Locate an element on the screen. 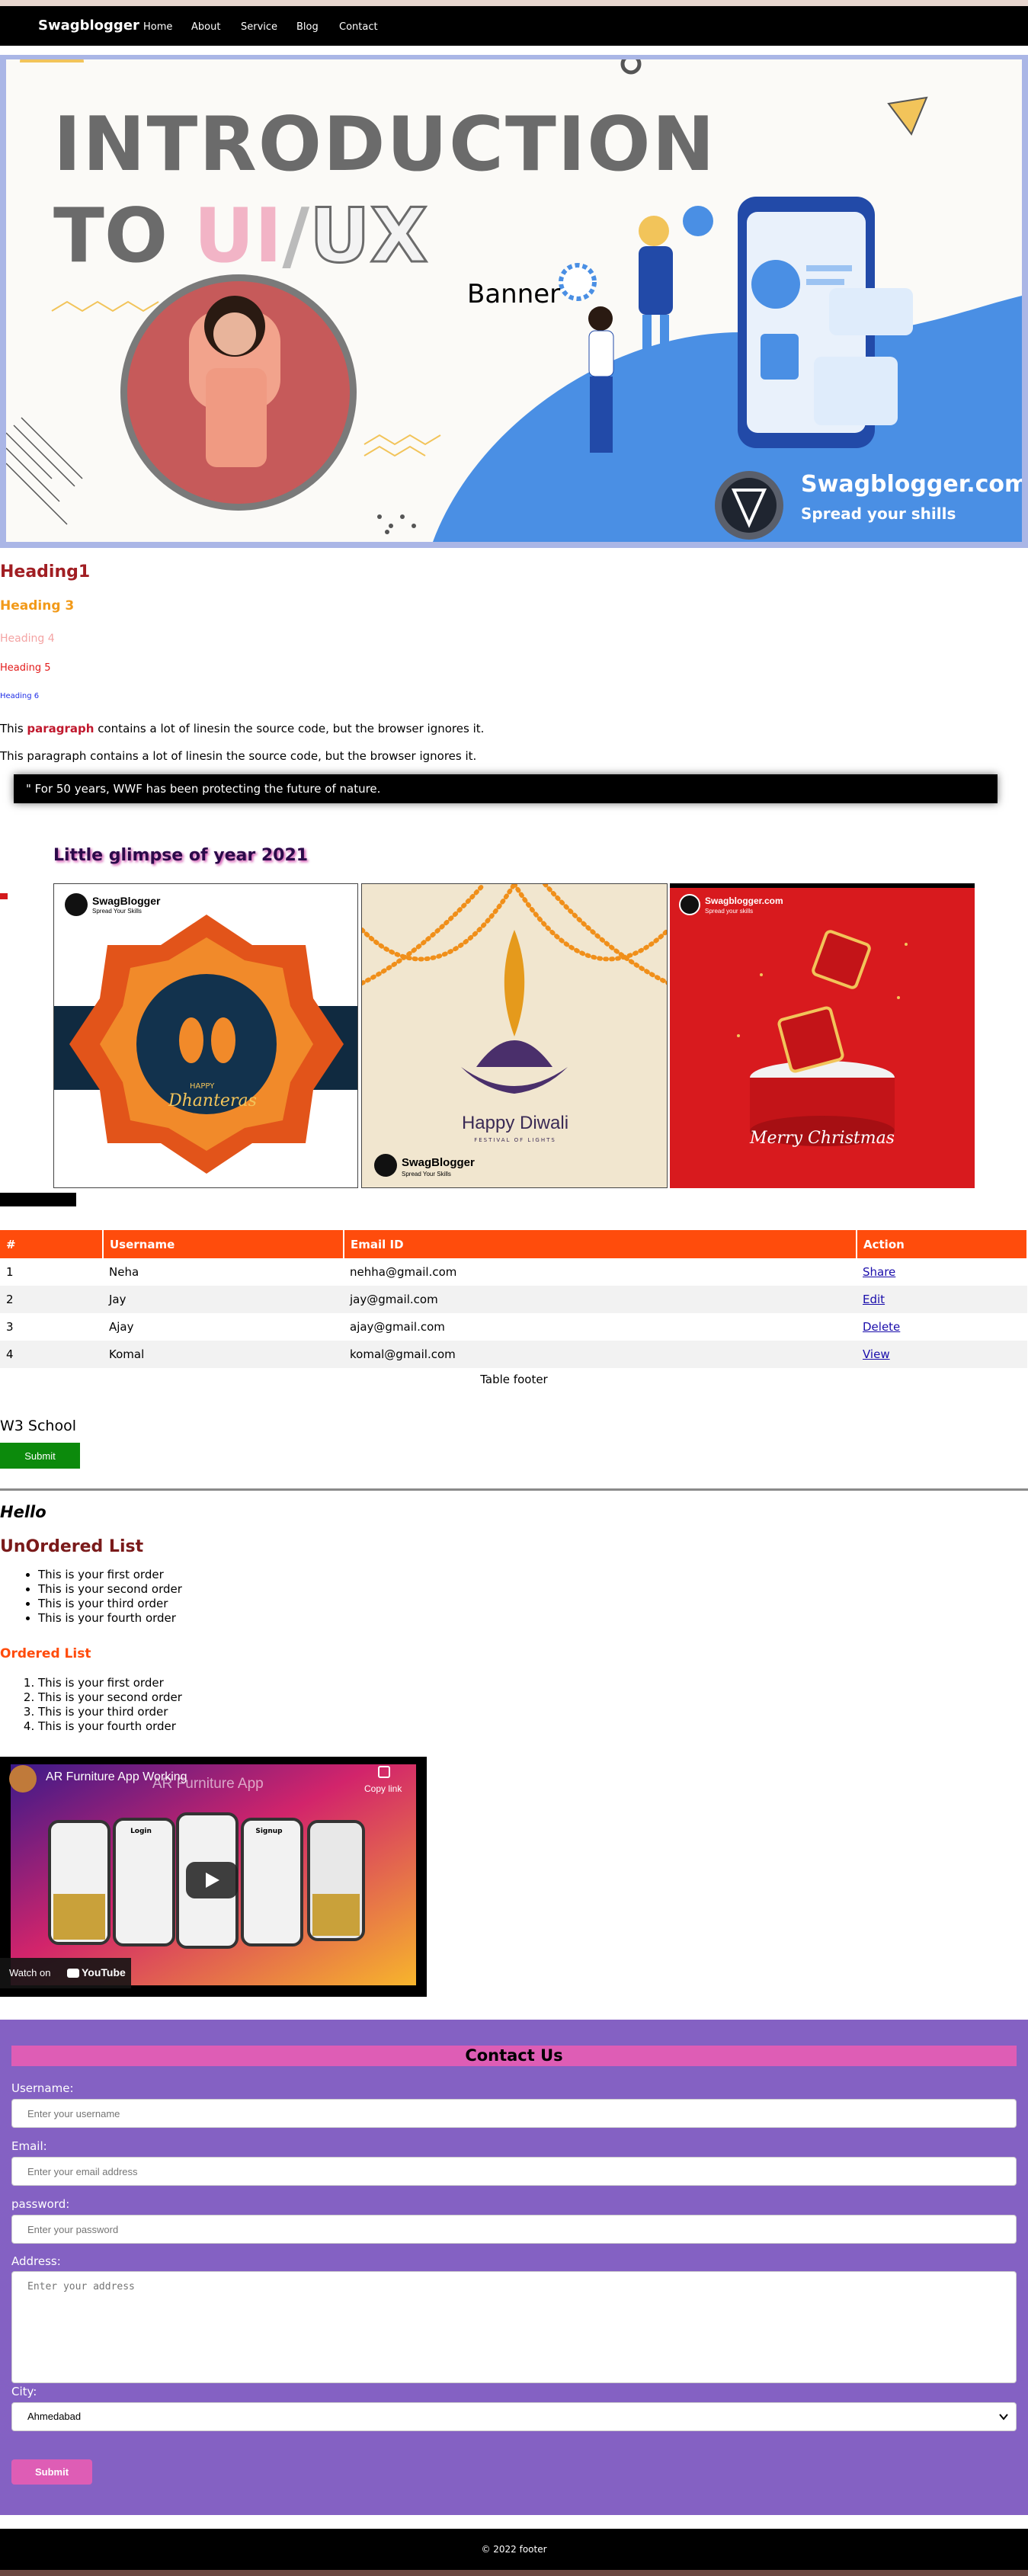 The width and height of the screenshot is (1028, 2576). bottom-strip is located at coordinates (514, 2573).